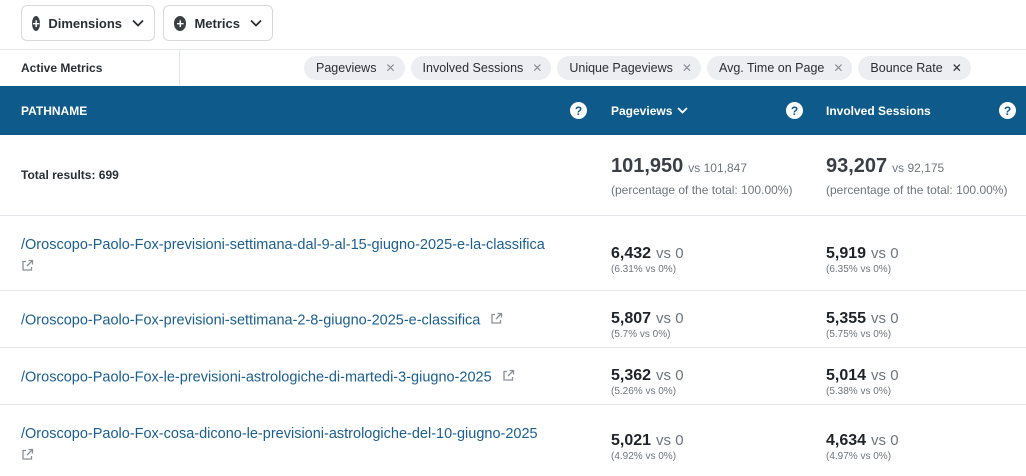  I want to click on pageviews-value: 5,807, so click(631, 318).